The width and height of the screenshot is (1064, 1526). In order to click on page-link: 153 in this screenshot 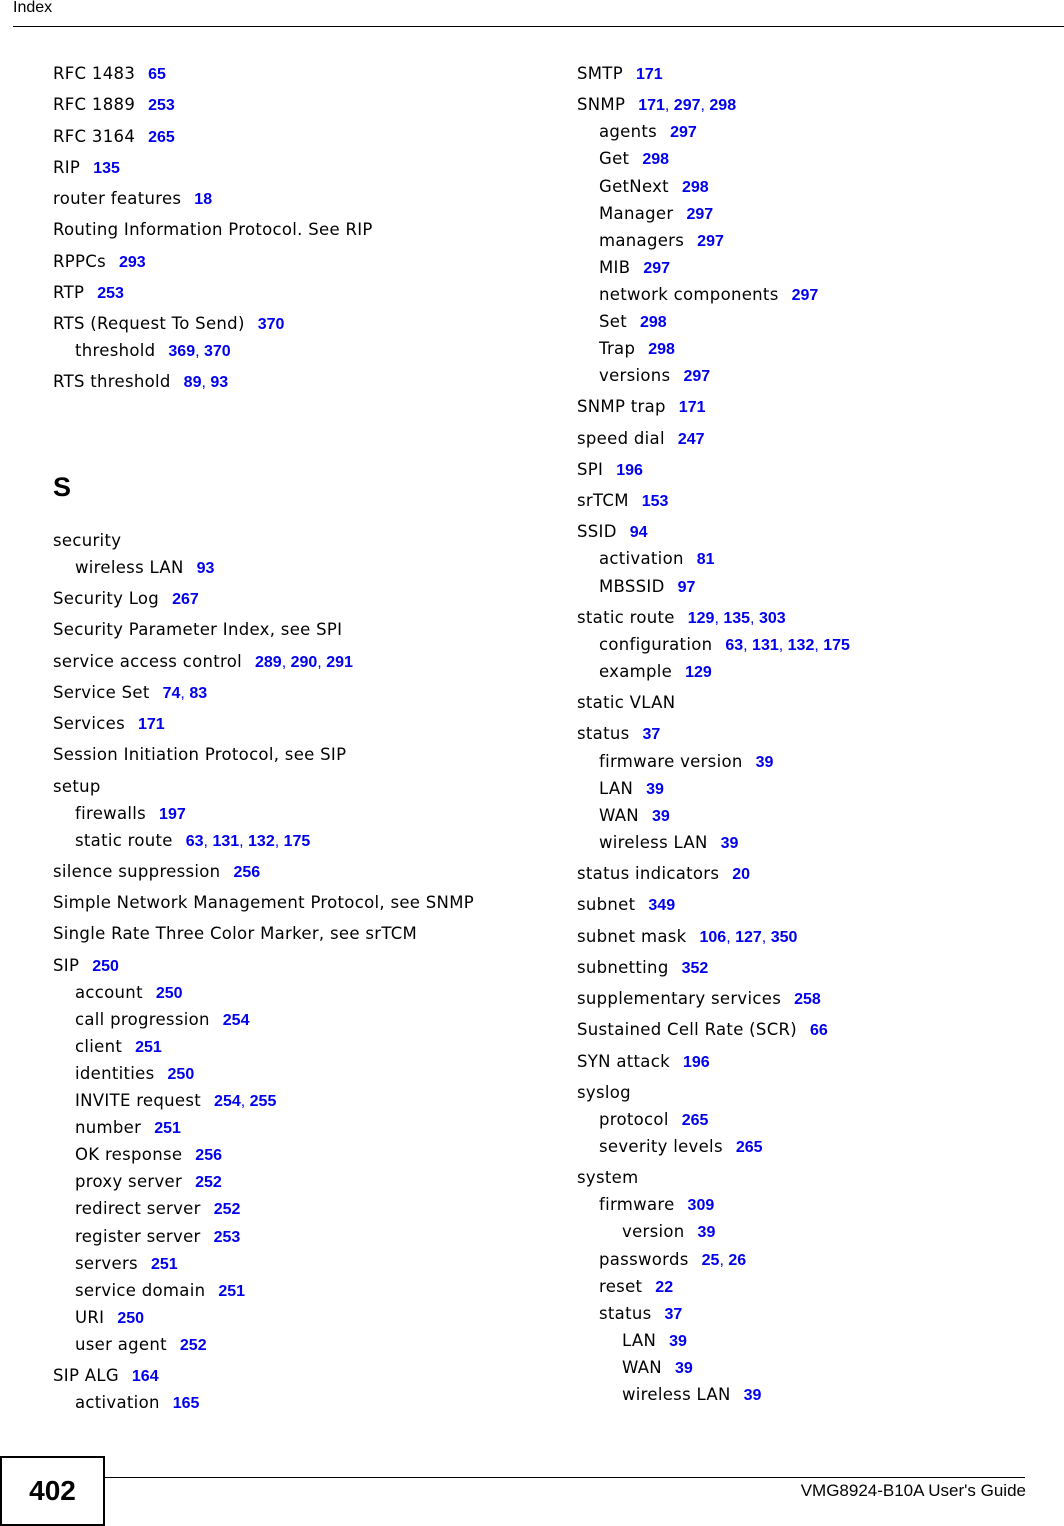, I will do `click(655, 501)`.